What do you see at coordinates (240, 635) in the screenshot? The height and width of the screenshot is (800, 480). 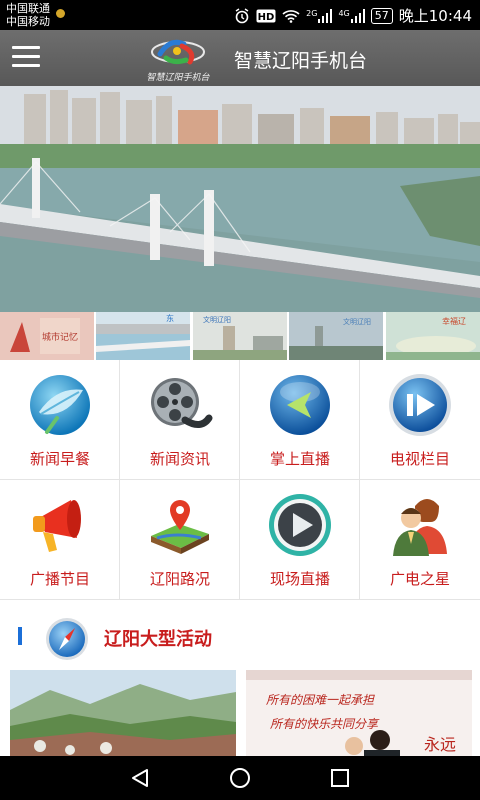 I see `section-header: 辽阳大型活动` at bounding box center [240, 635].